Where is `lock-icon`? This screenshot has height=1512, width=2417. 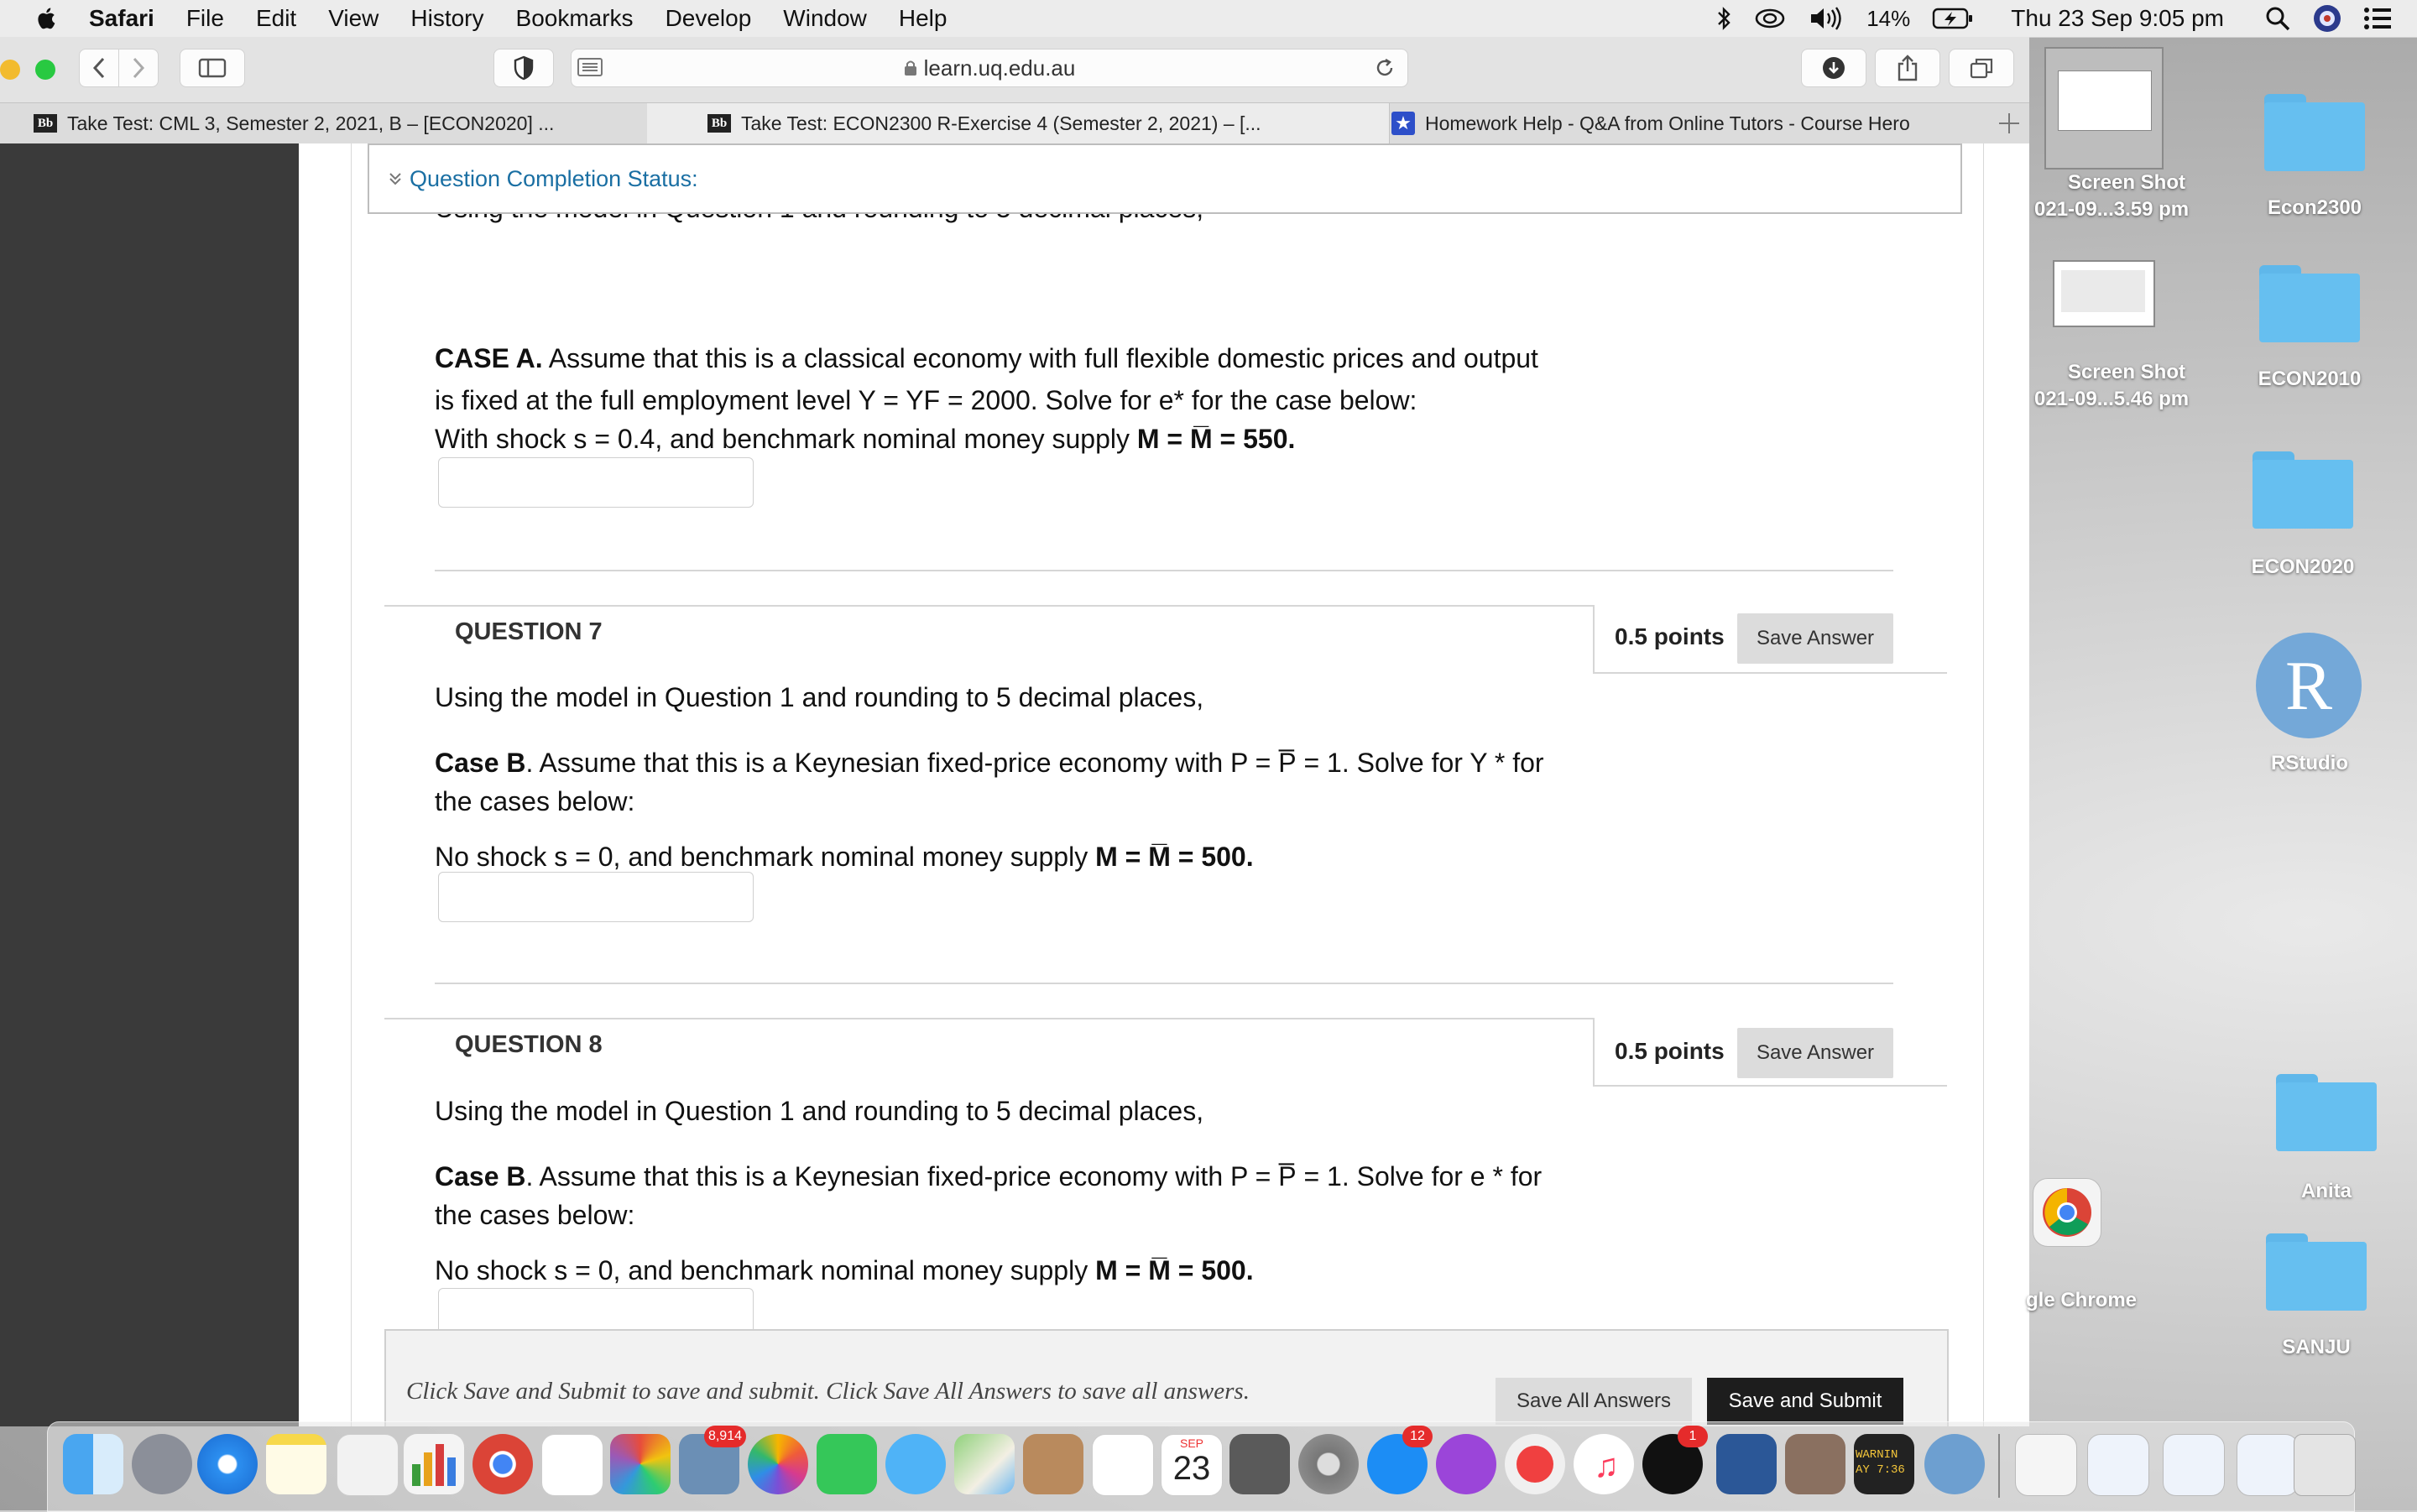 lock-icon is located at coordinates (910, 68).